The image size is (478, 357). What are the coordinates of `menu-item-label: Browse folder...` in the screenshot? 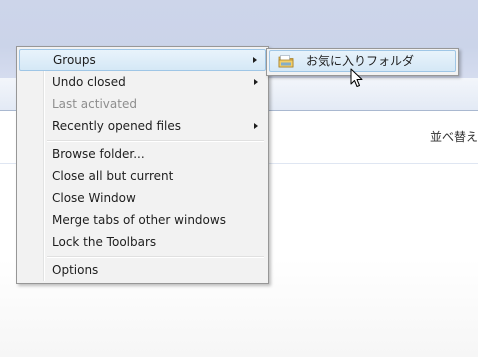 It's located at (98, 154).